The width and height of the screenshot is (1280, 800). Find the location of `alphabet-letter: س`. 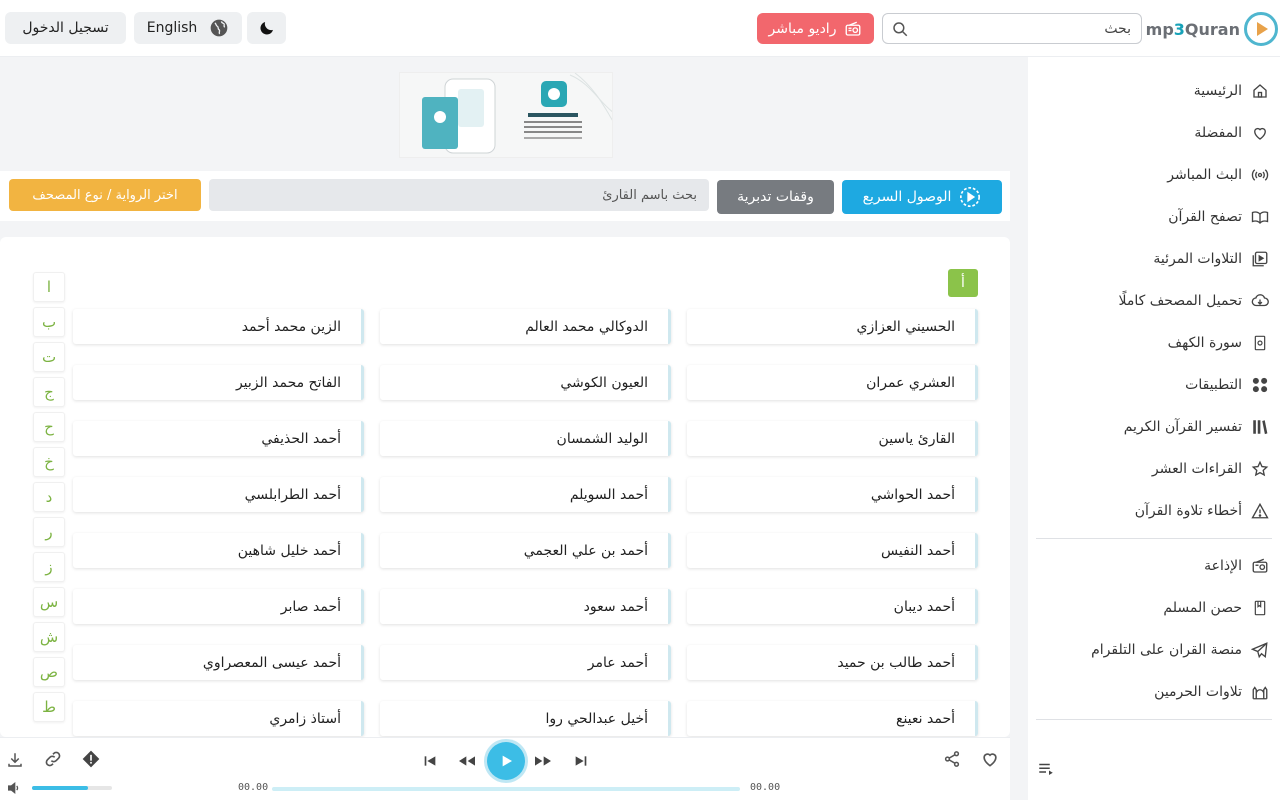

alphabet-letter: س is located at coordinates (49, 602).